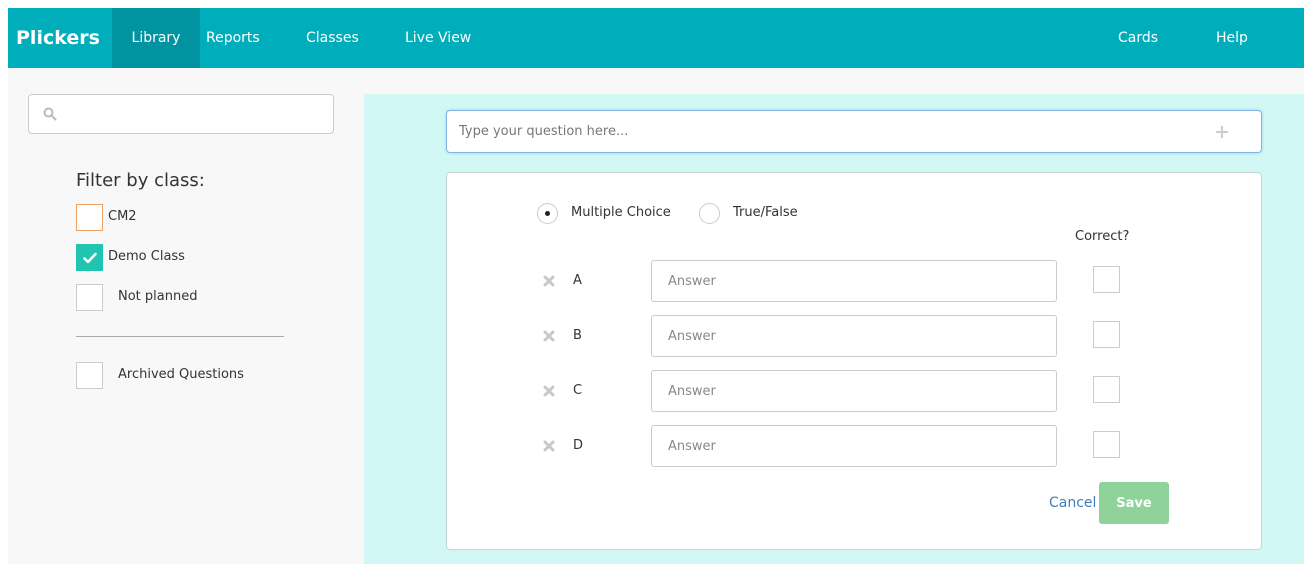 The height and width of the screenshot is (564, 1304). Describe the element at coordinates (1102, 236) in the screenshot. I see `correct-column-label: Correct?` at that location.